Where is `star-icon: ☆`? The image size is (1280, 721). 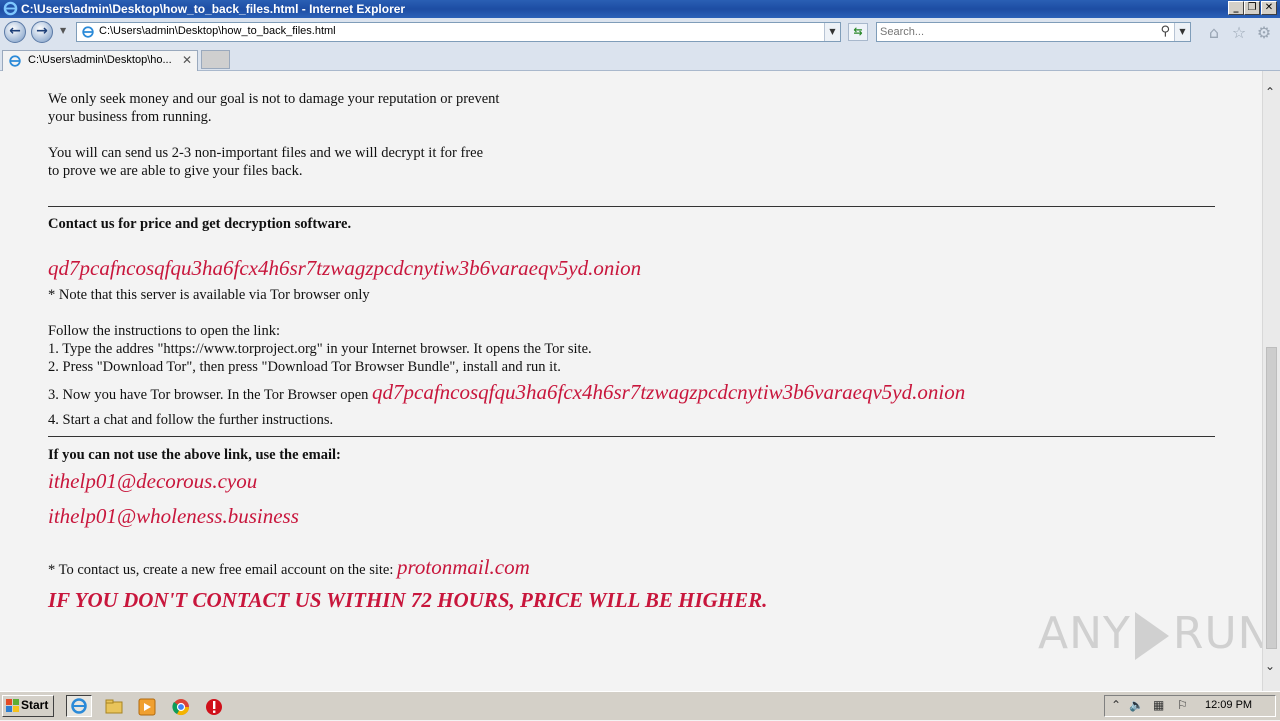
star-icon: ☆ is located at coordinates (1239, 33).